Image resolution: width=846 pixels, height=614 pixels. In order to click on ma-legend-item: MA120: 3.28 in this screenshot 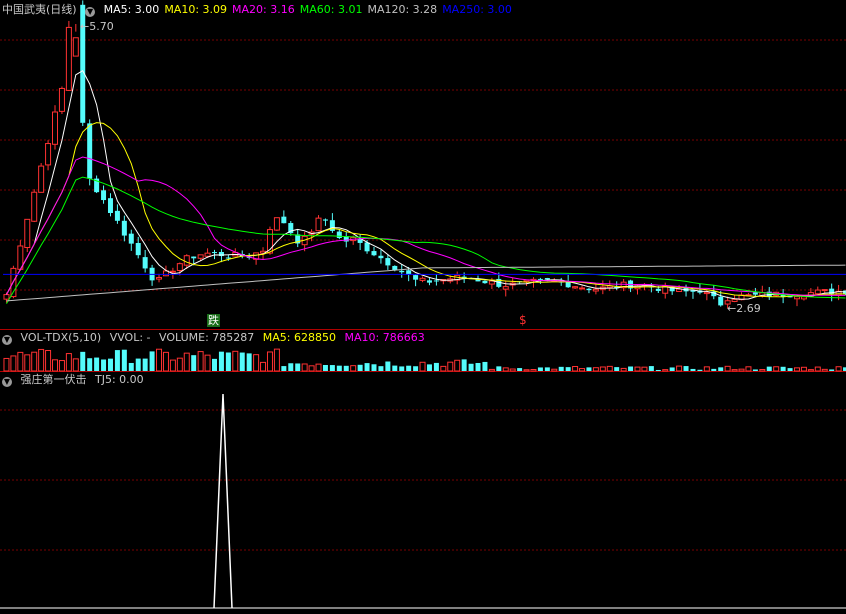, I will do `click(402, 9)`.